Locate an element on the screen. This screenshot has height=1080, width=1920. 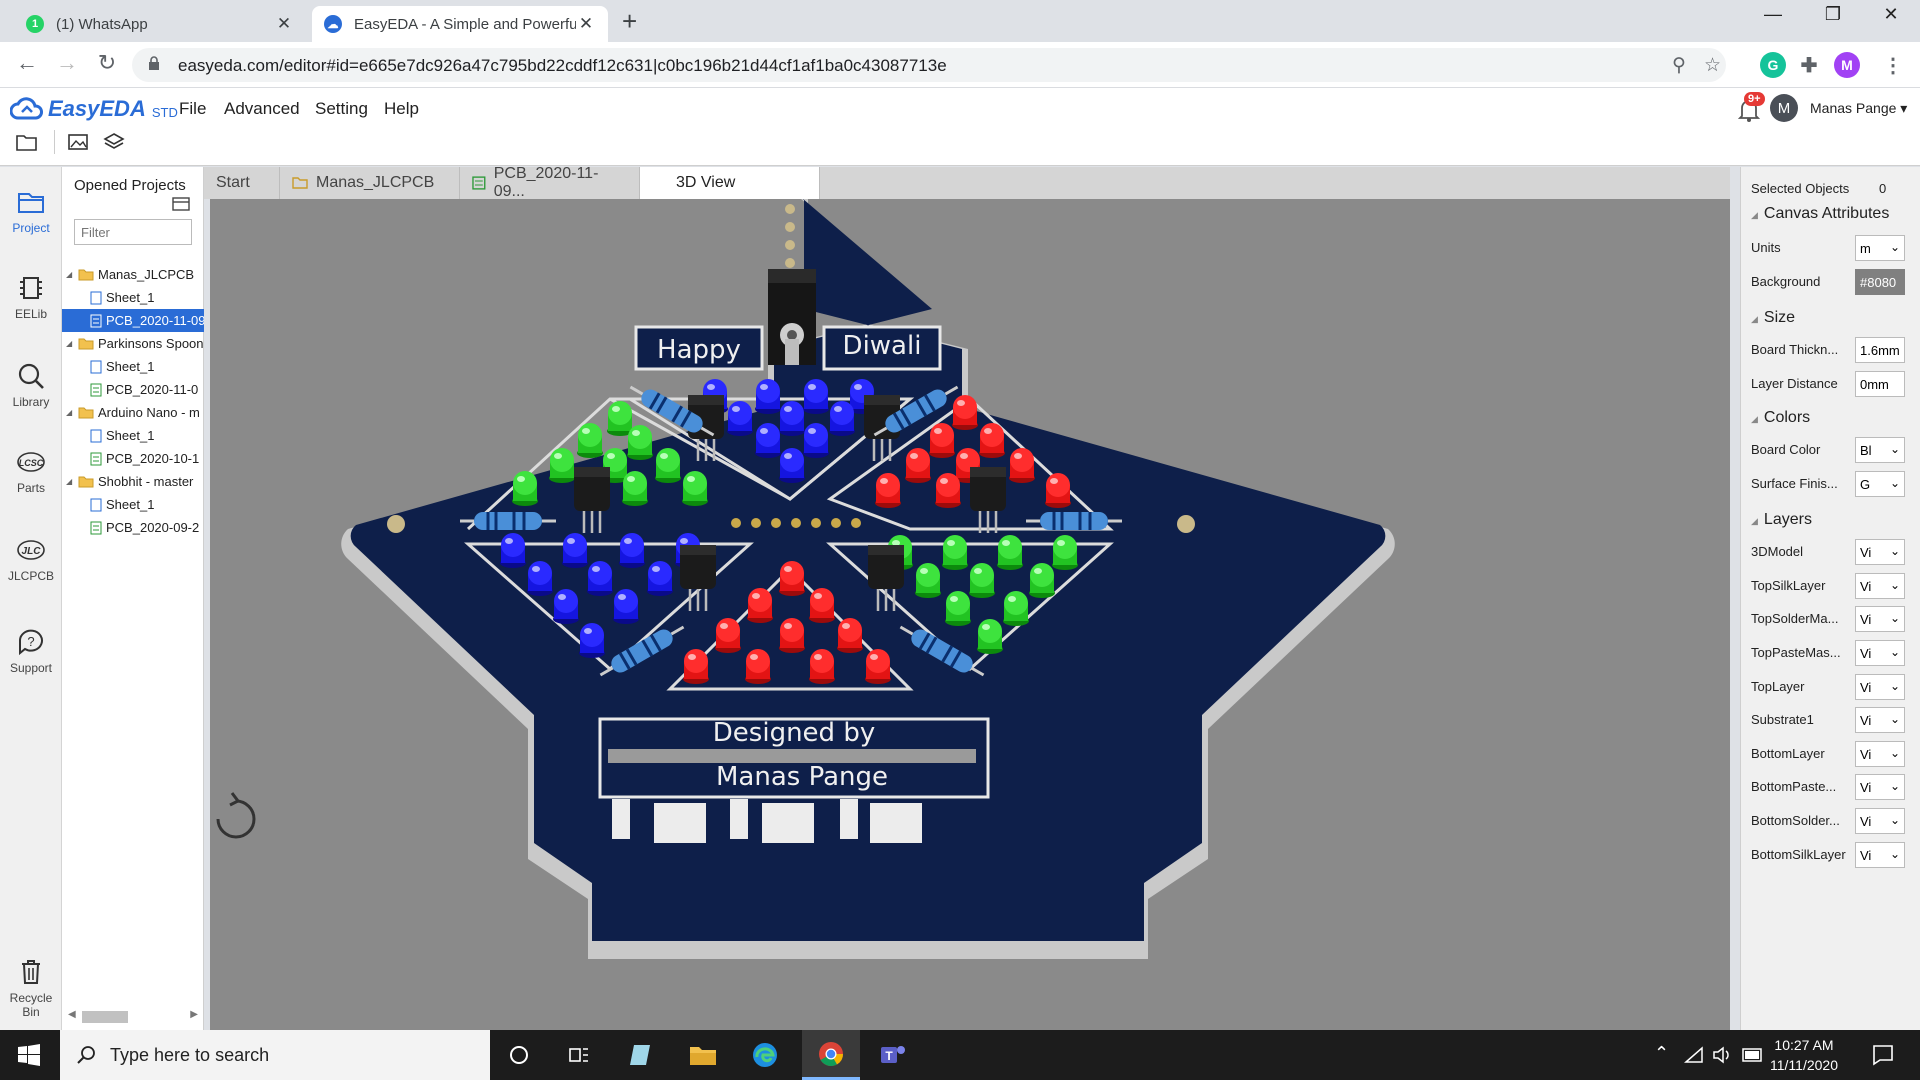
tree-project: ◢ Manas_JLCPCB is located at coordinates (133, 274).